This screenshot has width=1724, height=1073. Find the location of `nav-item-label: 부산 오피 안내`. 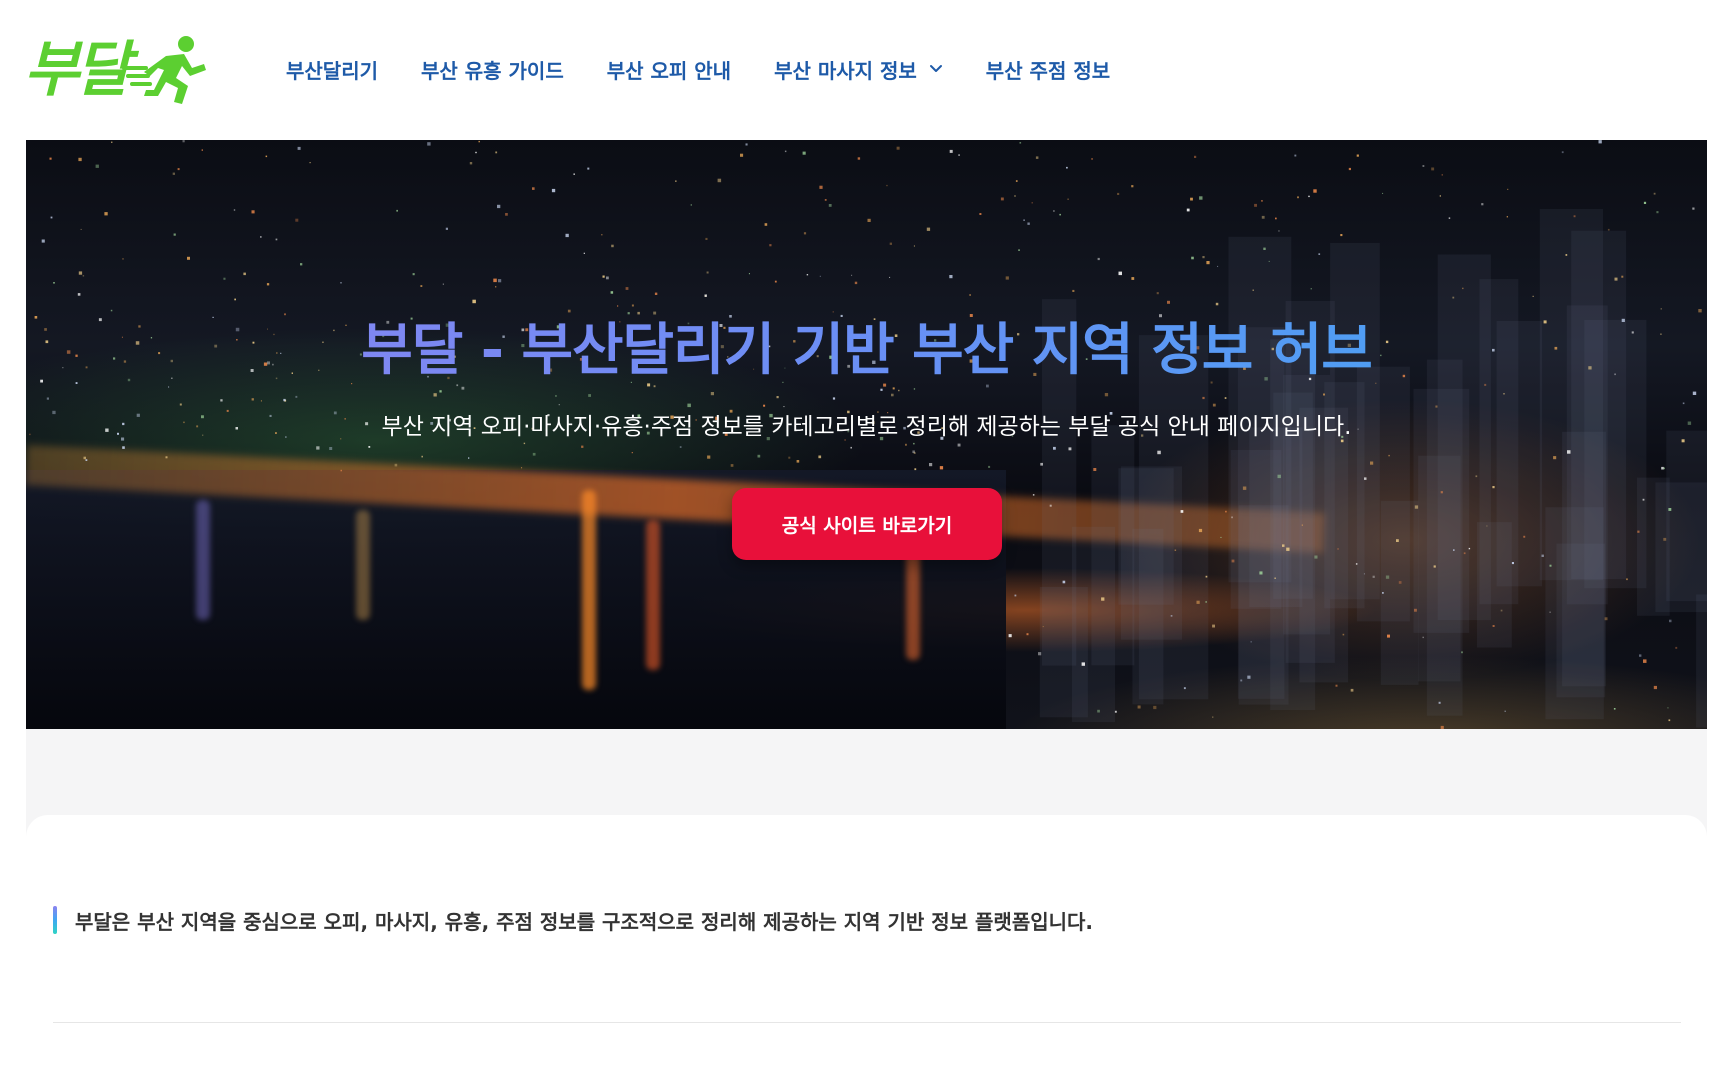

nav-item-label: 부산 오피 안내 is located at coordinates (669, 70).